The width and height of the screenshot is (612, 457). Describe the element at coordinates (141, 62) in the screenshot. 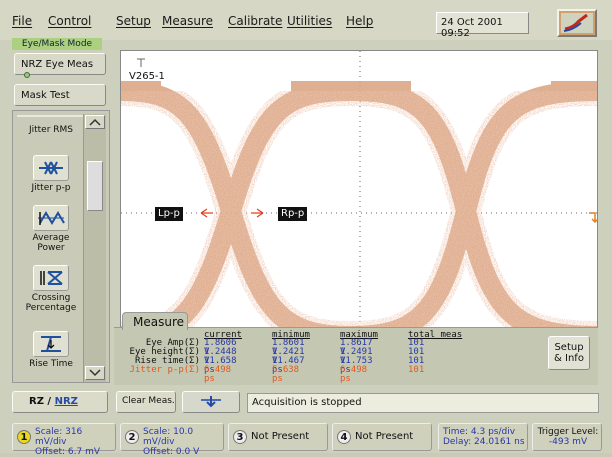

I see `ground-marker-icon` at that location.